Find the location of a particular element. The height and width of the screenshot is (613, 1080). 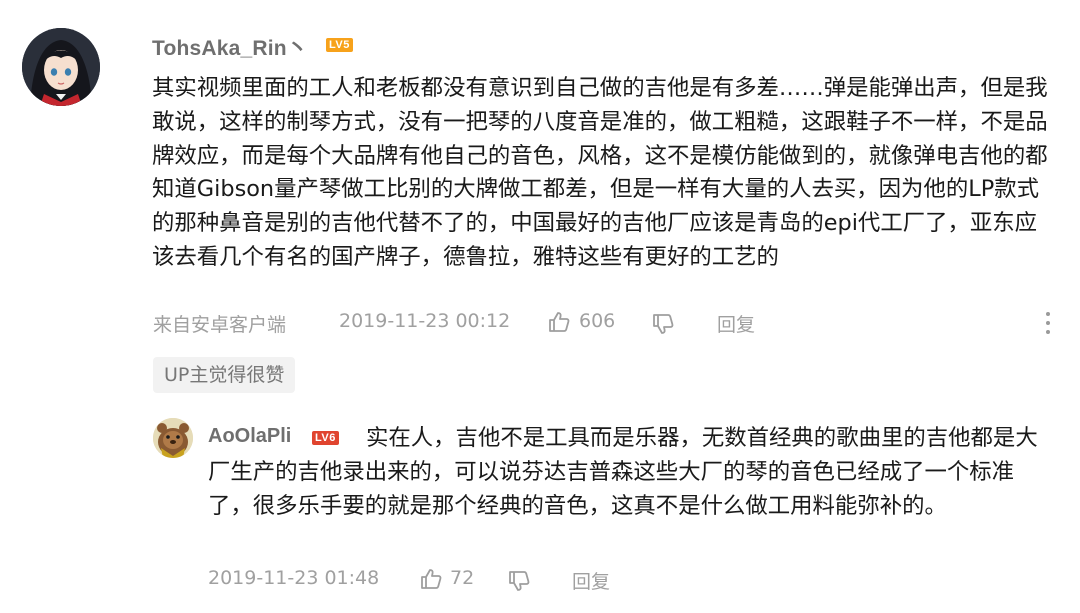

comment-username: TohsAka_Rin丶 is located at coordinates (230, 47).